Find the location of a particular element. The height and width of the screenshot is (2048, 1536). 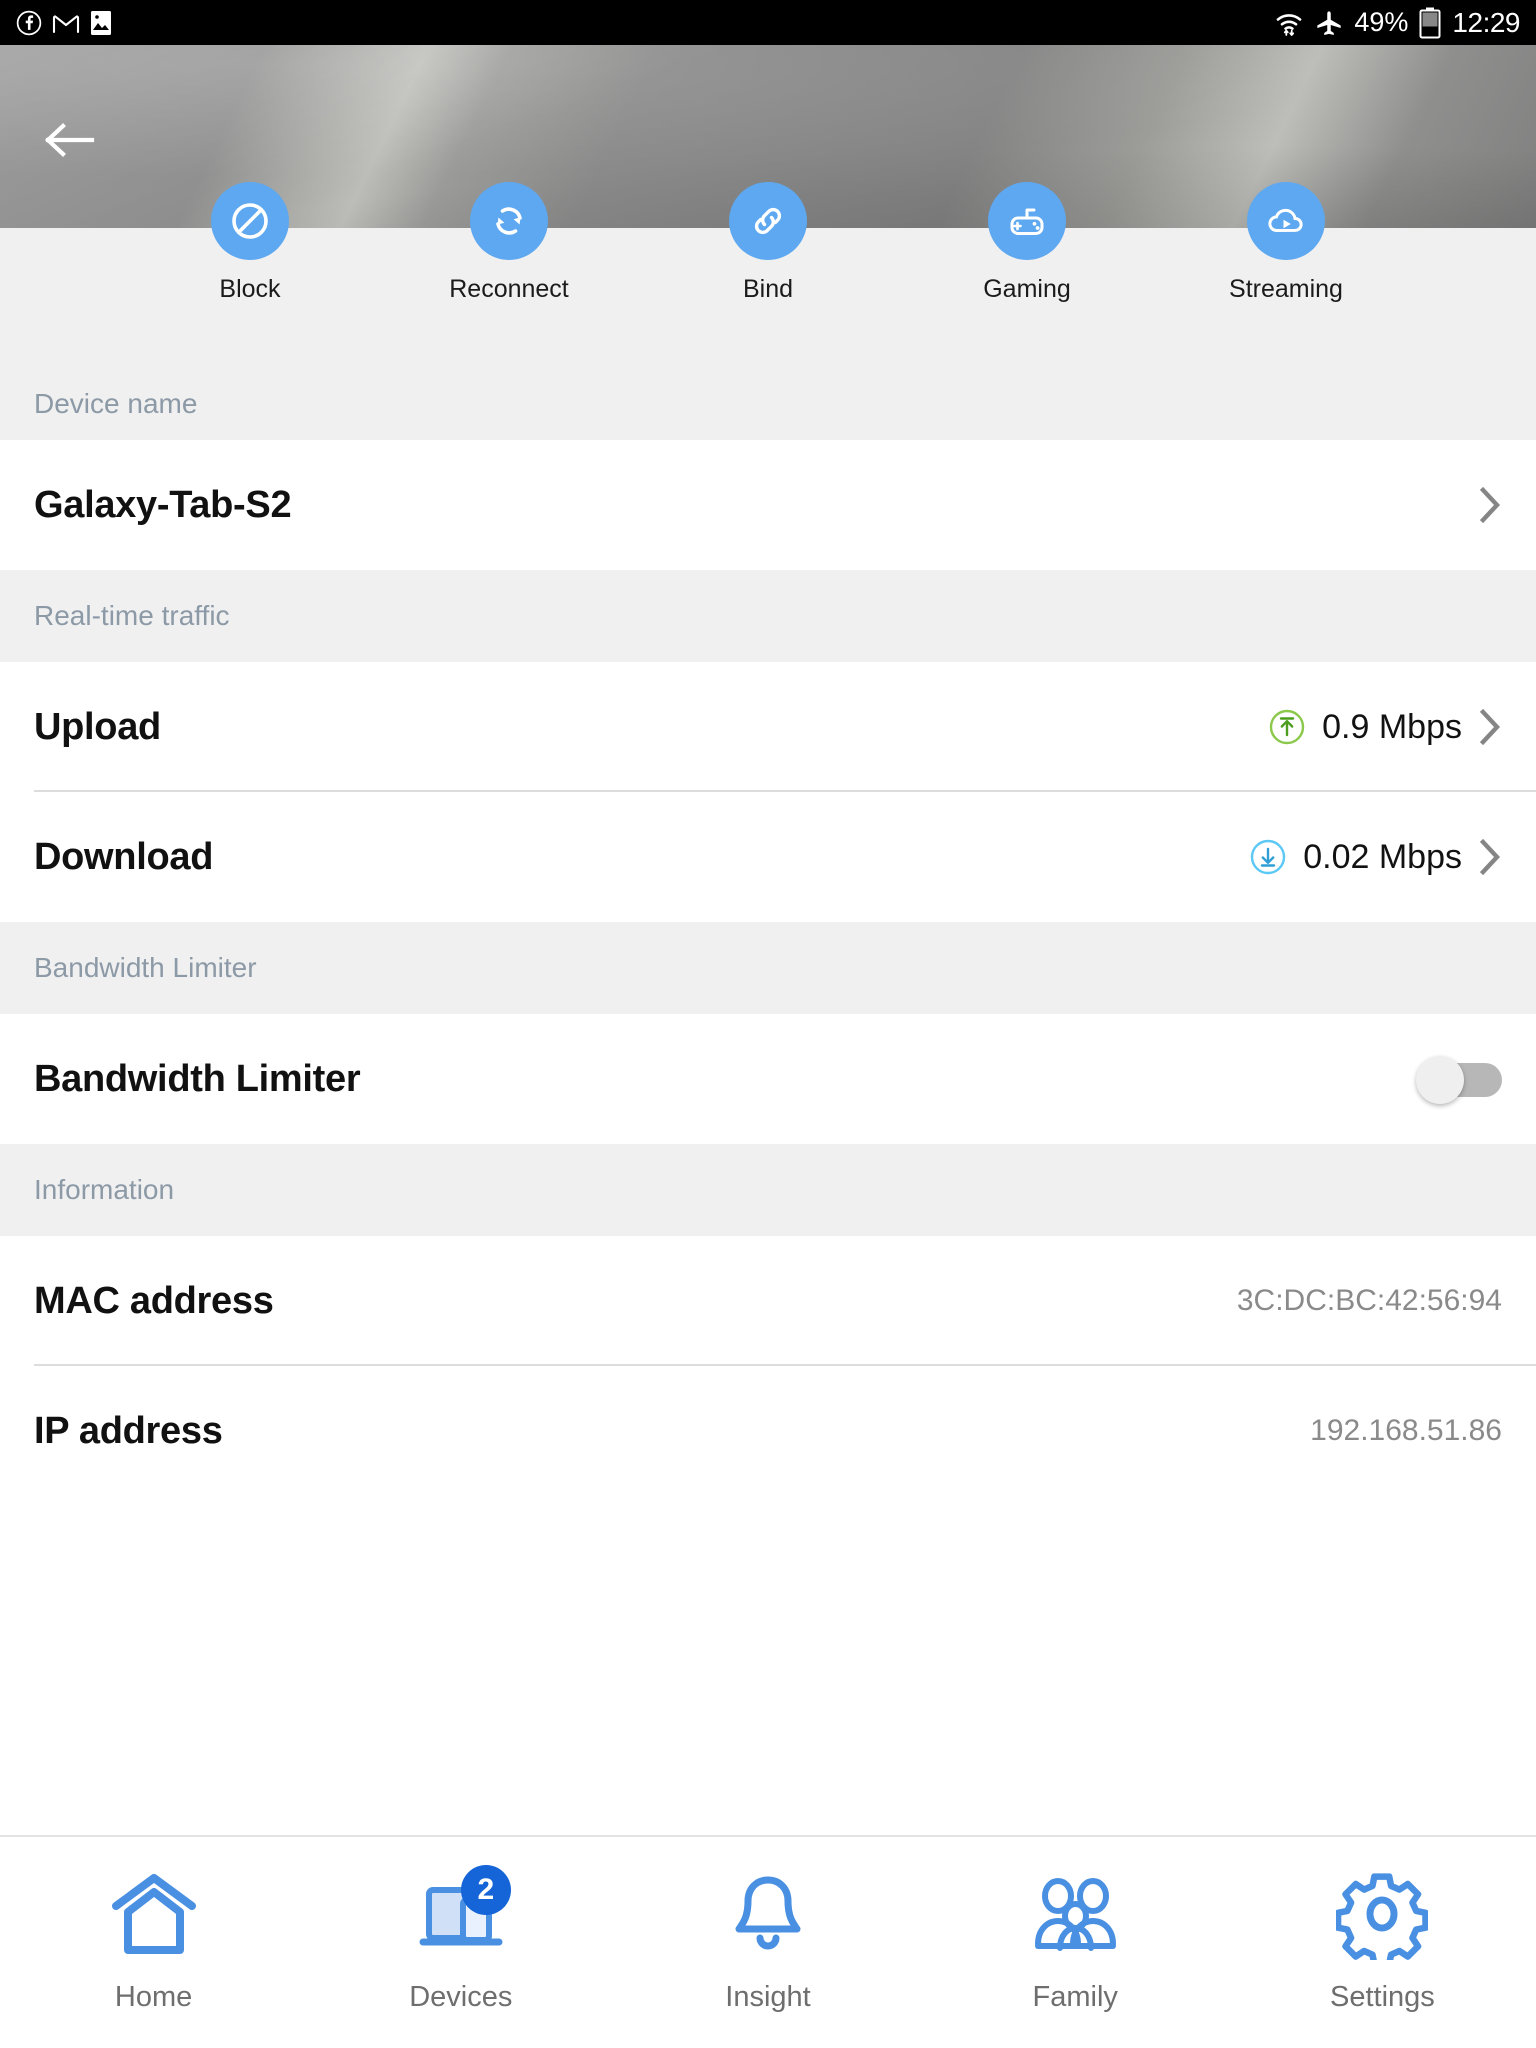

section-header-bandwidth-limiter: Bandwidth Limiter is located at coordinates (768, 968).